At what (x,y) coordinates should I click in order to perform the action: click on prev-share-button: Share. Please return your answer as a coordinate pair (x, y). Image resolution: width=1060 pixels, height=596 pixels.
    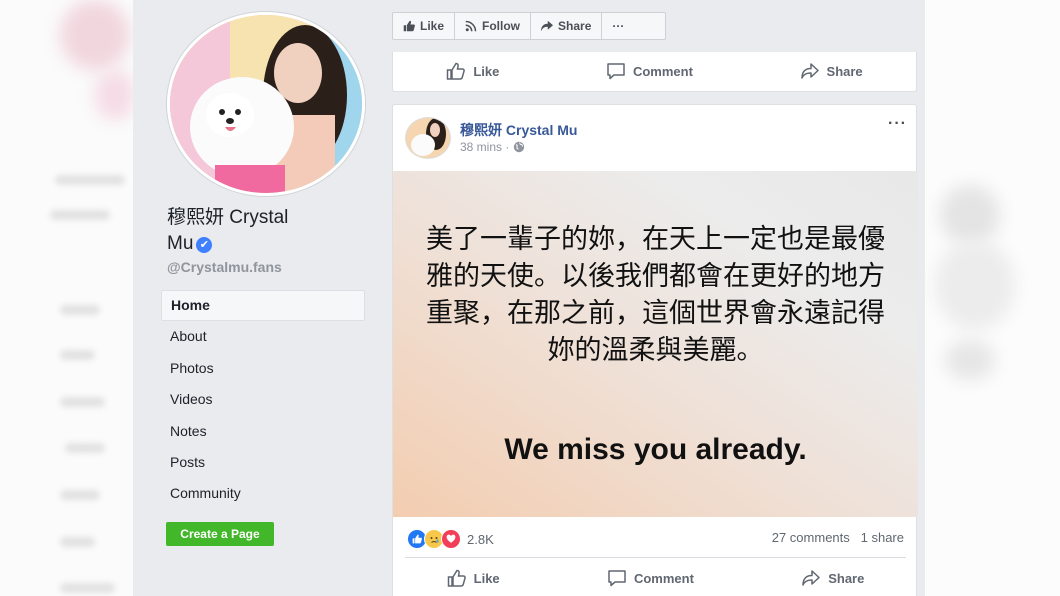
    Looking at the image, I should click on (831, 71).